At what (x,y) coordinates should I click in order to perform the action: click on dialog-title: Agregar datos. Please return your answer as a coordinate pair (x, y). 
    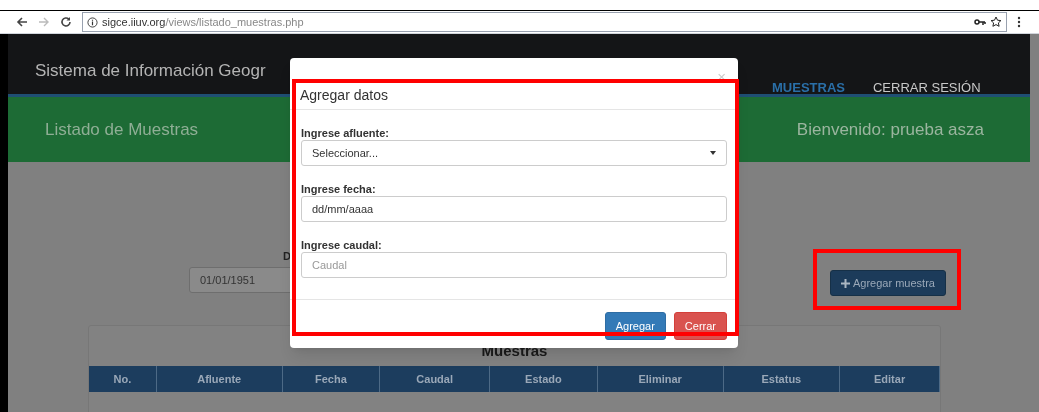
    Looking at the image, I should click on (344, 95).